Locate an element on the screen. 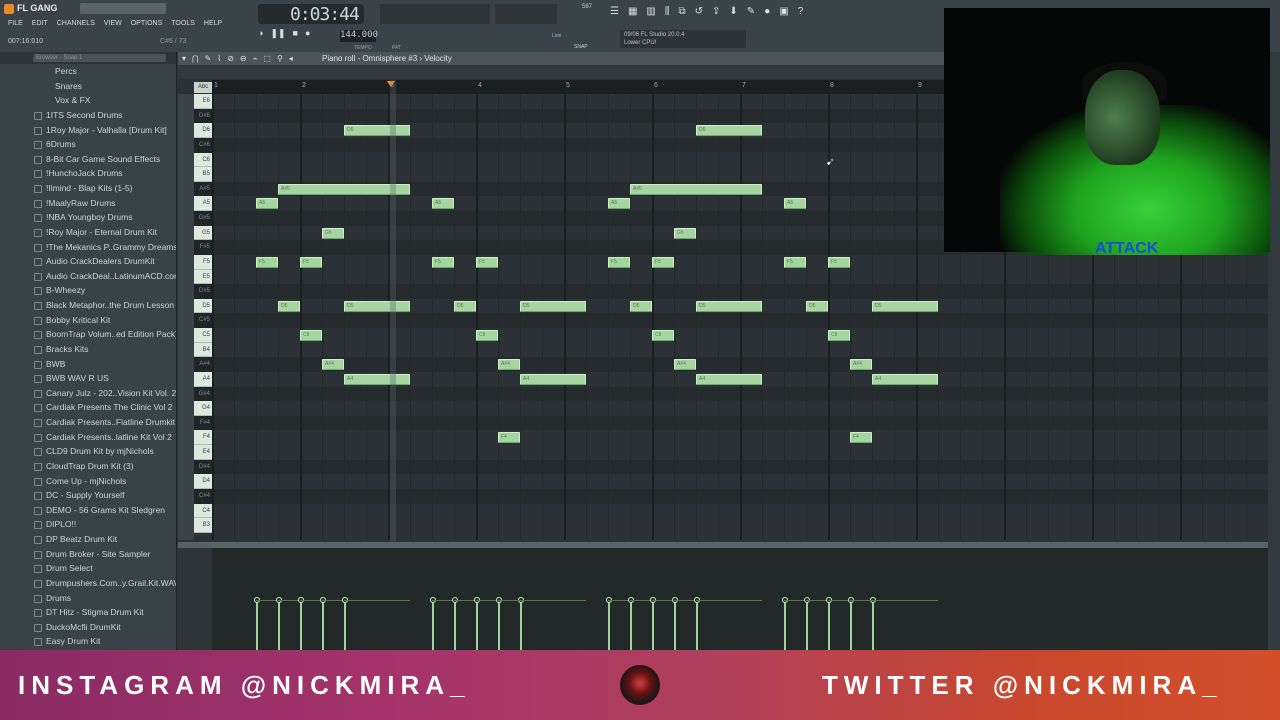  piano-key: F#5 is located at coordinates (203, 247).